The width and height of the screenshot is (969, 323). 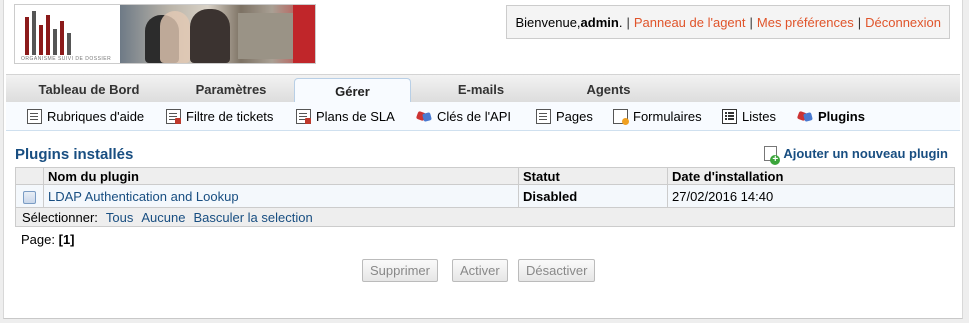 I want to click on page-label: Page:, so click(x=38, y=239).